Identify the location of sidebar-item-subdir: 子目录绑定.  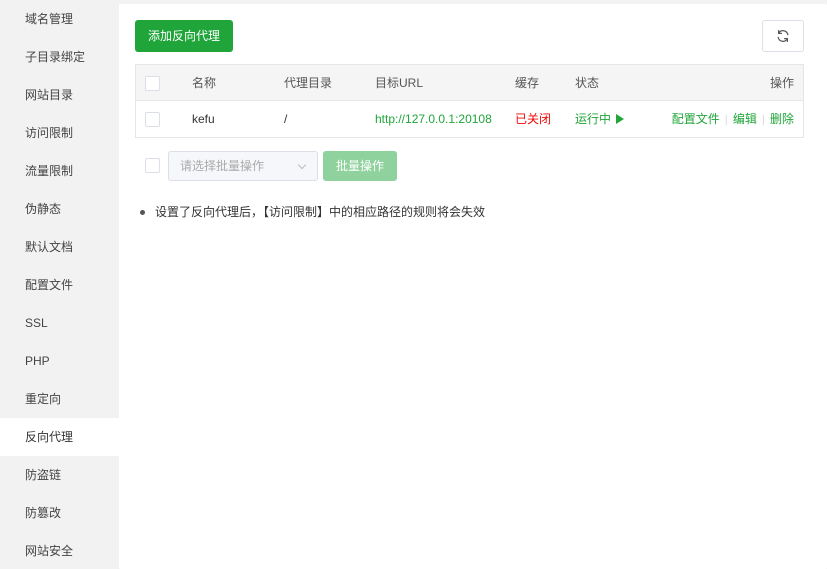
(59, 57).